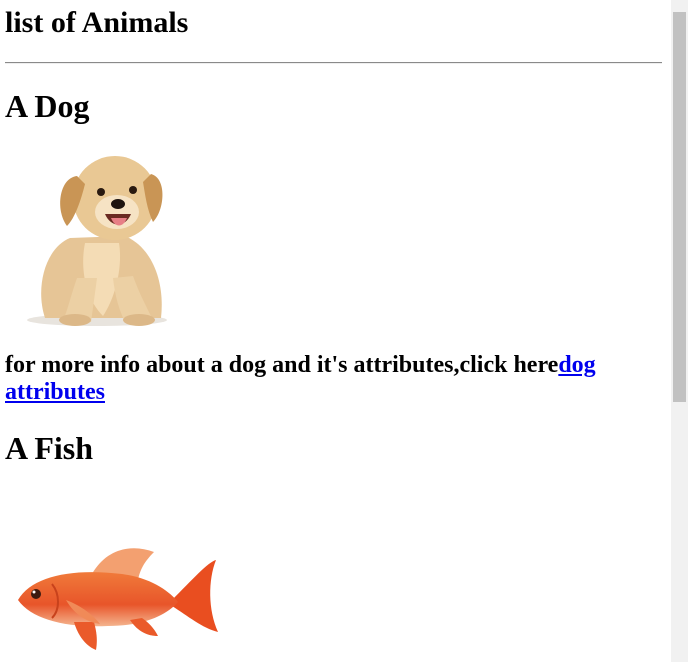 Image resolution: width=688 pixels, height=662 pixels. I want to click on scrollbar-thumb, so click(679, 207).